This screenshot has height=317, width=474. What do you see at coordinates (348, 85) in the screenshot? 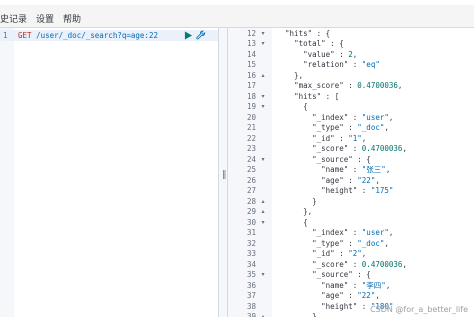
I see `code-text: "max_score" : 0.4700036,` at bounding box center [348, 85].